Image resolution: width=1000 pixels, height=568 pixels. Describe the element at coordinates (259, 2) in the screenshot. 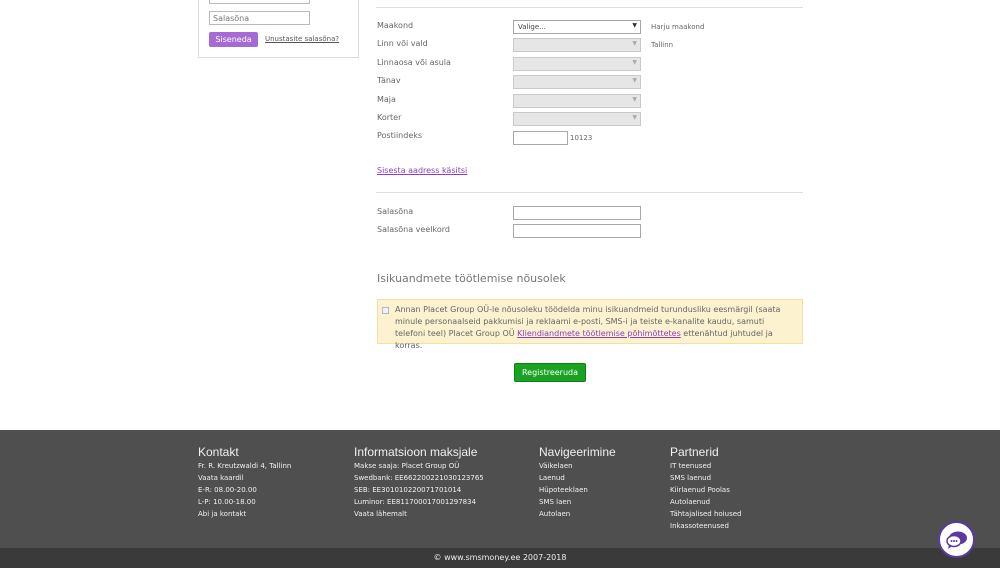

I see `login-username-input` at that location.